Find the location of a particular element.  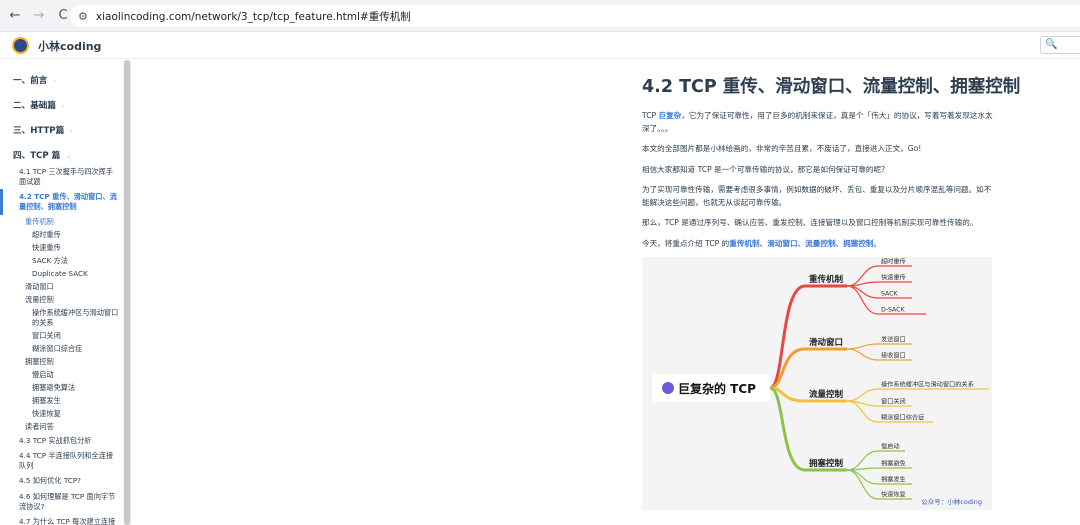

mindmap-branch-label: 重传机制 is located at coordinates (826, 279).